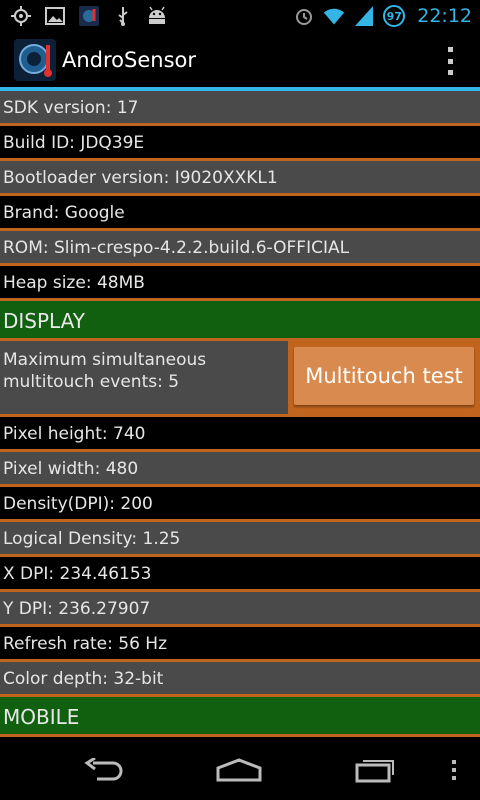 The height and width of the screenshot is (800, 480). What do you see at coordinates (240, 469) in the screenshot?
I see `list-item: Pixel width: 480` at bounding box center [240, 469].